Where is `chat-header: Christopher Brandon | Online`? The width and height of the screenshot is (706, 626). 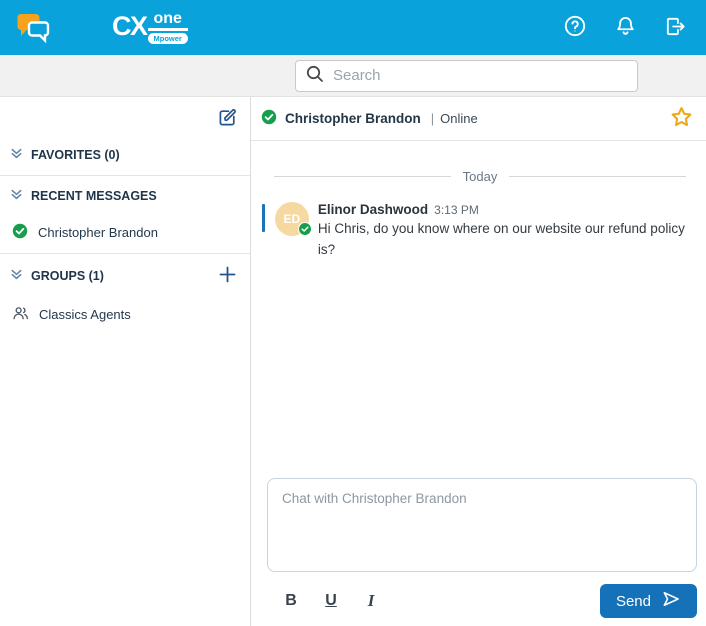
chat-header: Christopher Brandon | Online is located at coordinates (478, 119).